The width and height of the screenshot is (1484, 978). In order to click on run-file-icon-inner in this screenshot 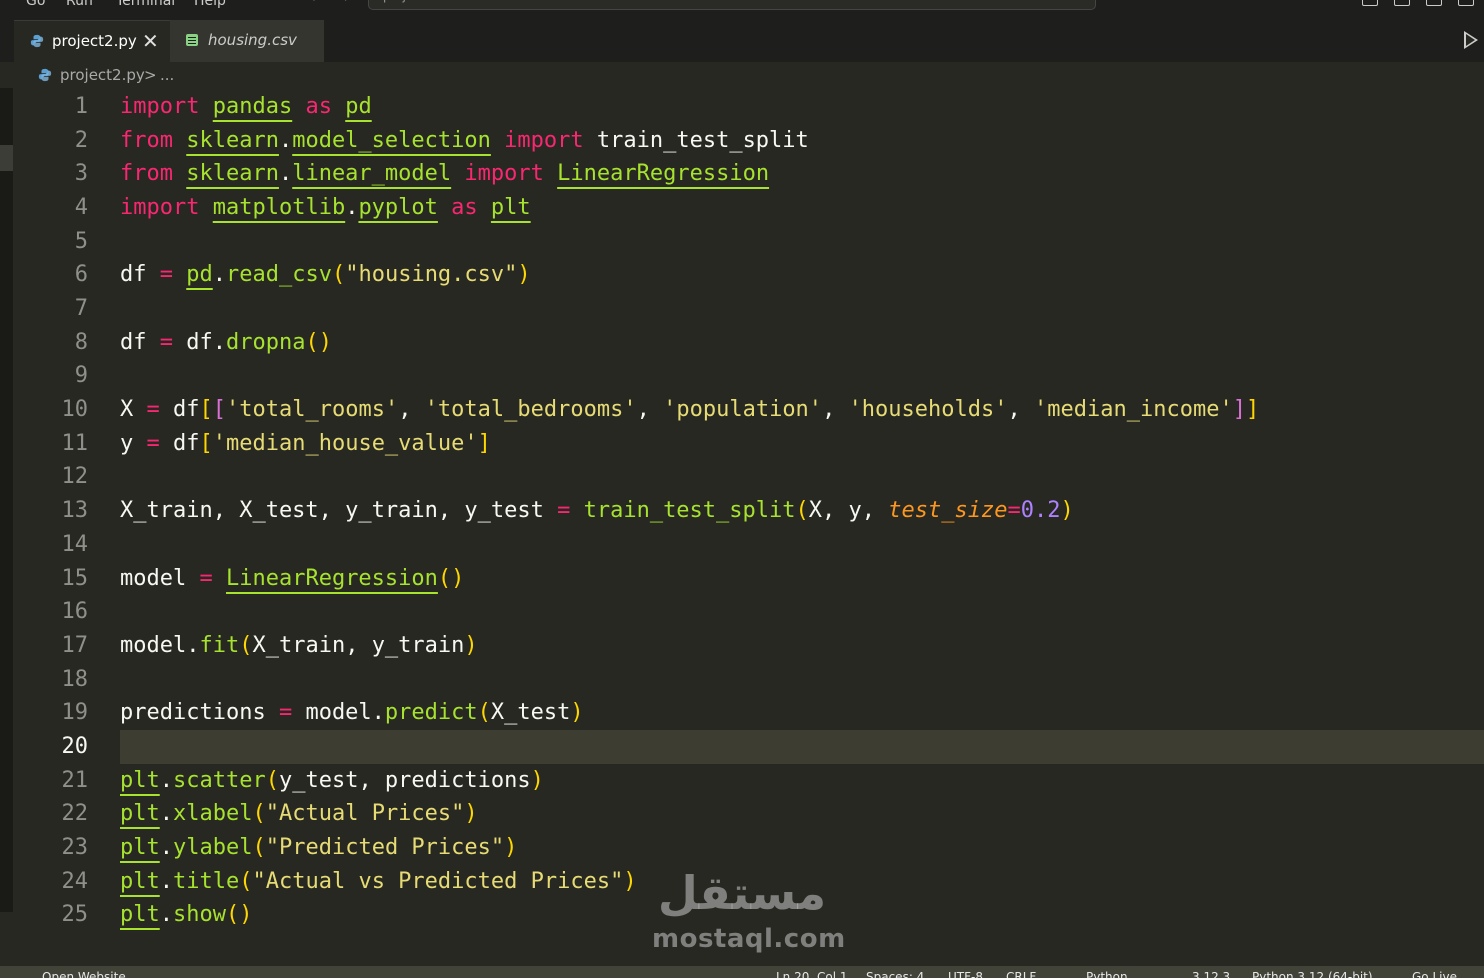, I will do `click(1470, 40)`.